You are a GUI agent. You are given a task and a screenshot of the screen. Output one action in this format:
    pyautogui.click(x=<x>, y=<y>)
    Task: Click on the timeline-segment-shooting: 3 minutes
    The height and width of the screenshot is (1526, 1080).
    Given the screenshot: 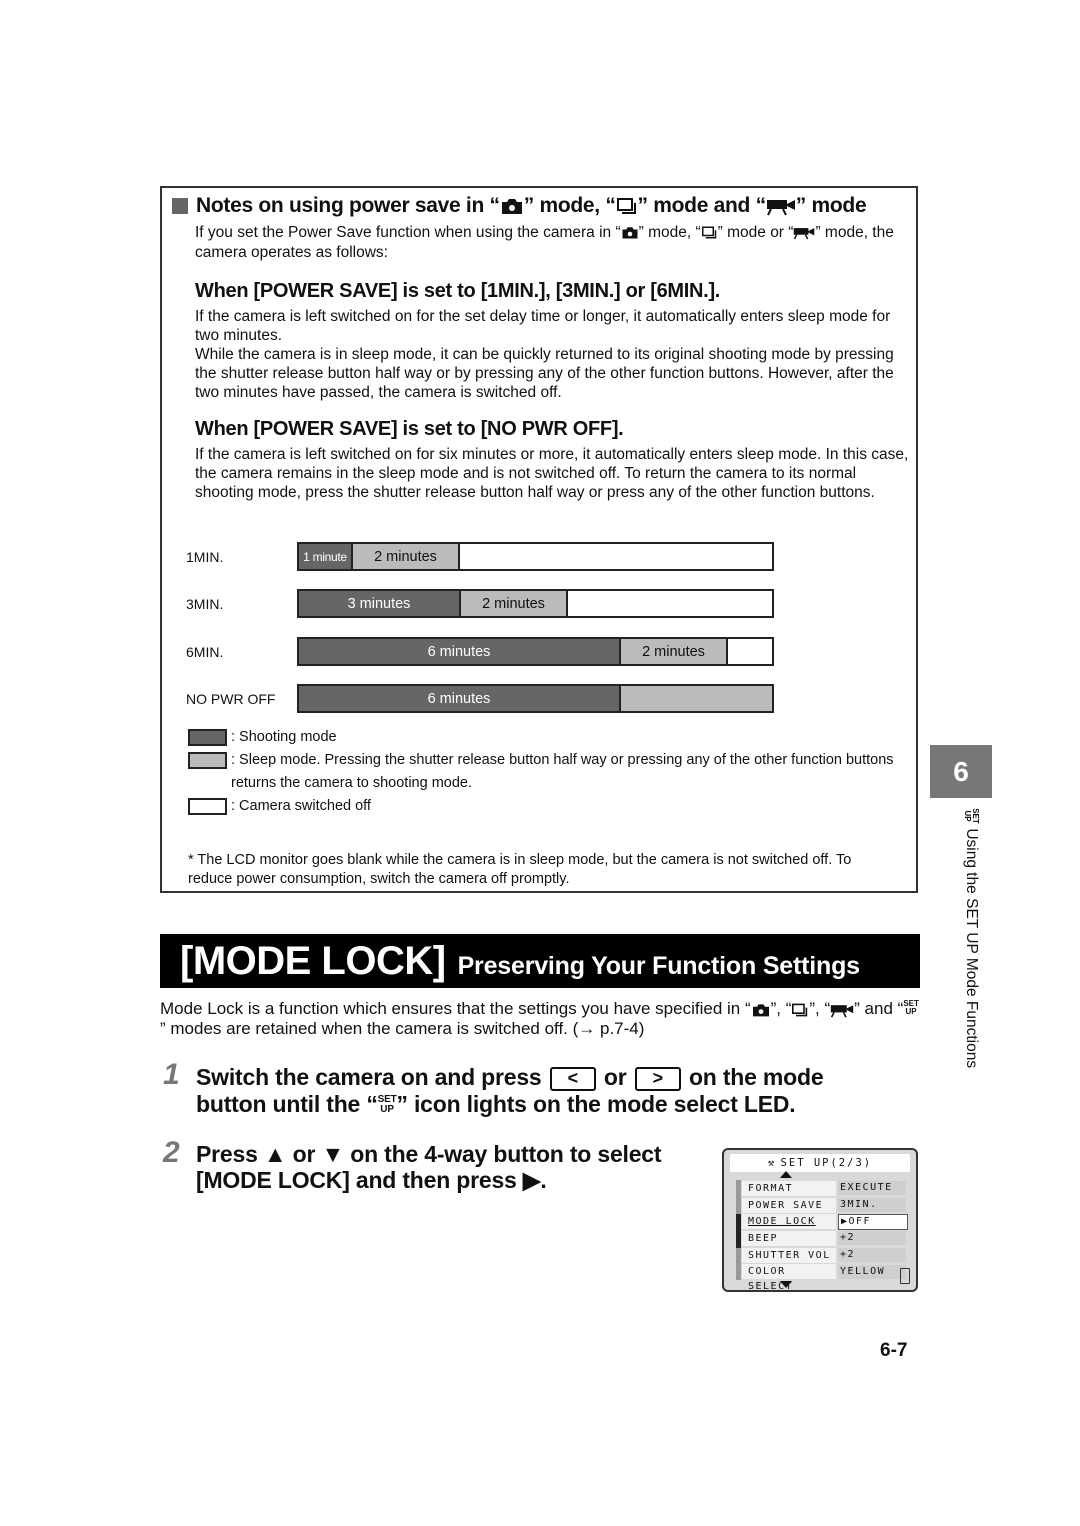 What is the action you would take?
    pyautogui.click(x=380, y=603)
    